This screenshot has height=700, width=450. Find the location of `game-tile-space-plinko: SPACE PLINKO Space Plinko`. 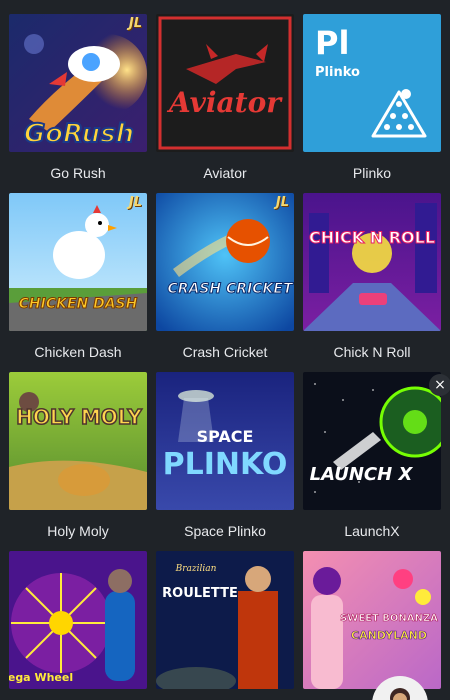

game-tile-space-plinko: SPACE PLINKO Space Plinko is located at coordinates (225, 461).